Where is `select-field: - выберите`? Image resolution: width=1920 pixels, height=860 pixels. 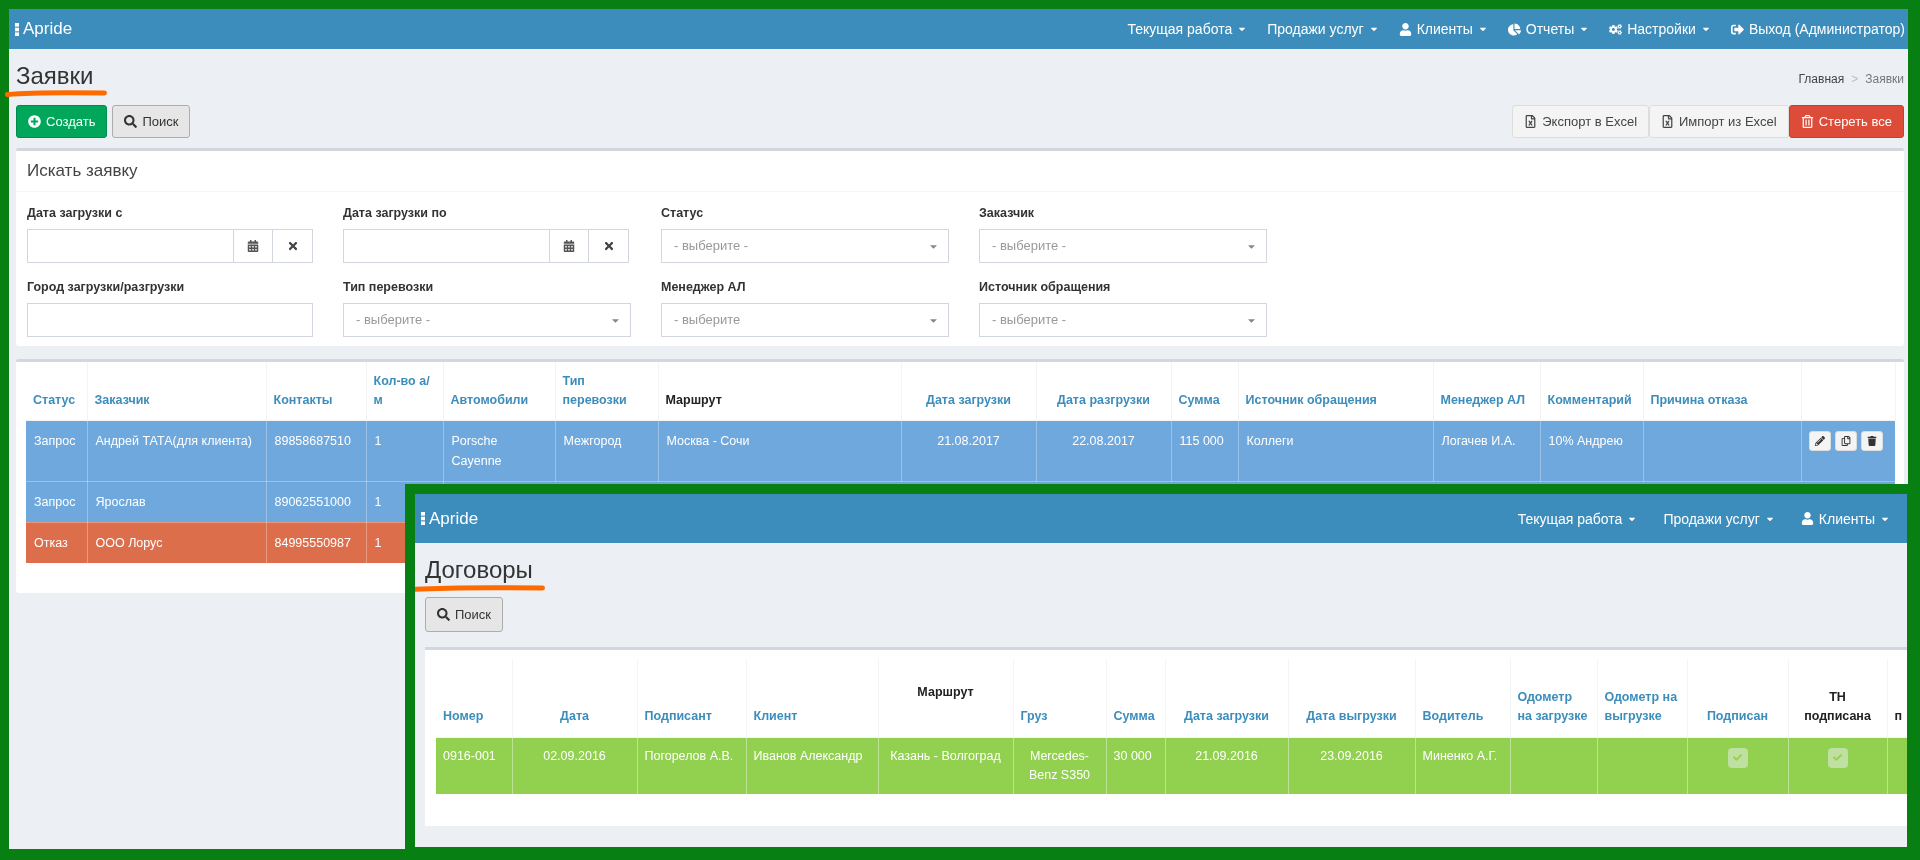
select-field: - выберите is located at coordinates (805, 320).